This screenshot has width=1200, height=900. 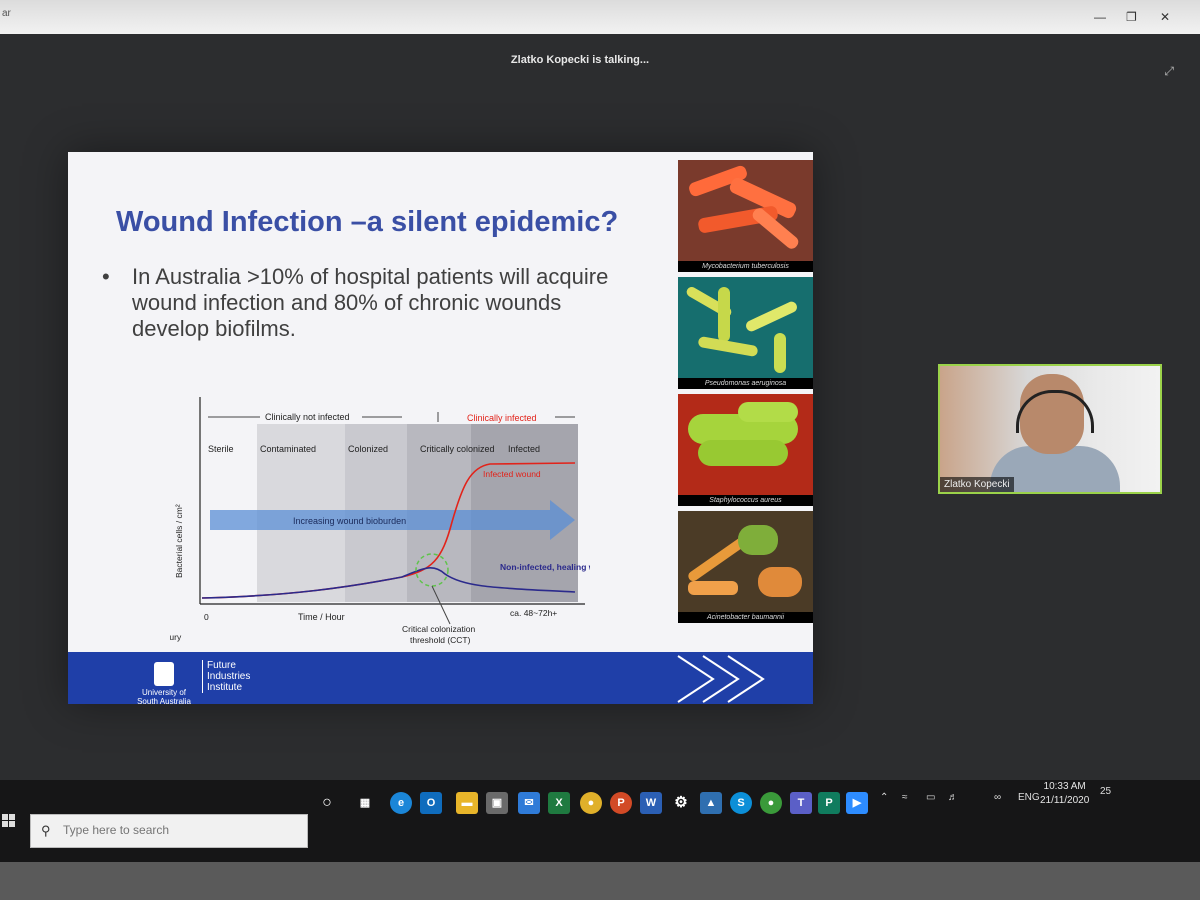 What do you see at coordinates (206, 617) in the screenshot?
I see `x-origin-label: 0` at bounding box center [206, 617].